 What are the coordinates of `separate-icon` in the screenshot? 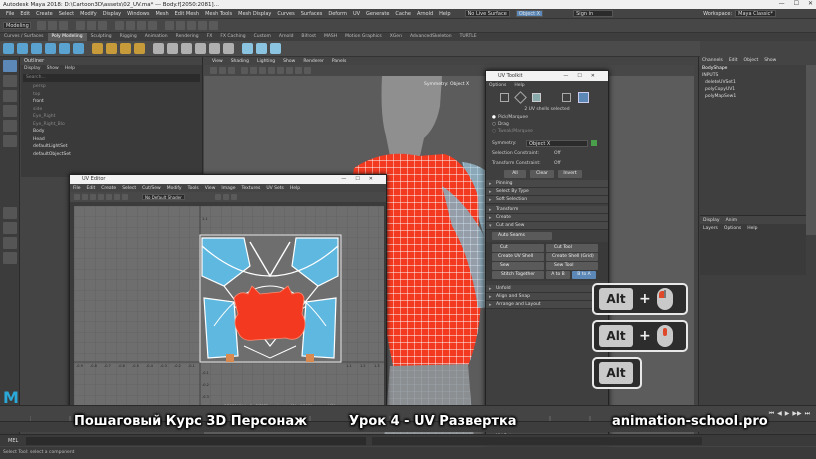 It's located at (111, 48).